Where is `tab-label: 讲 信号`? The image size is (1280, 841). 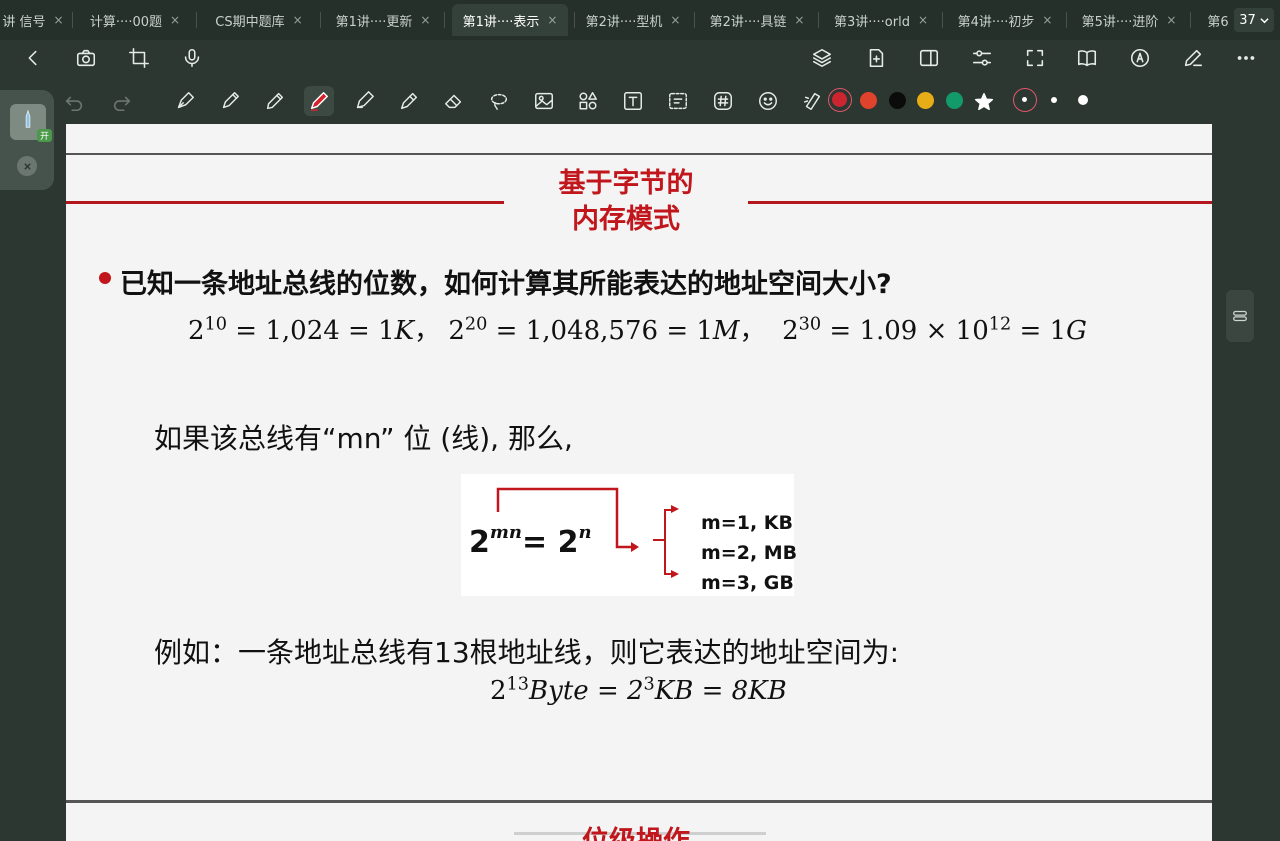
tab-label: 讲 信号 is located at coordinates (24, 22).